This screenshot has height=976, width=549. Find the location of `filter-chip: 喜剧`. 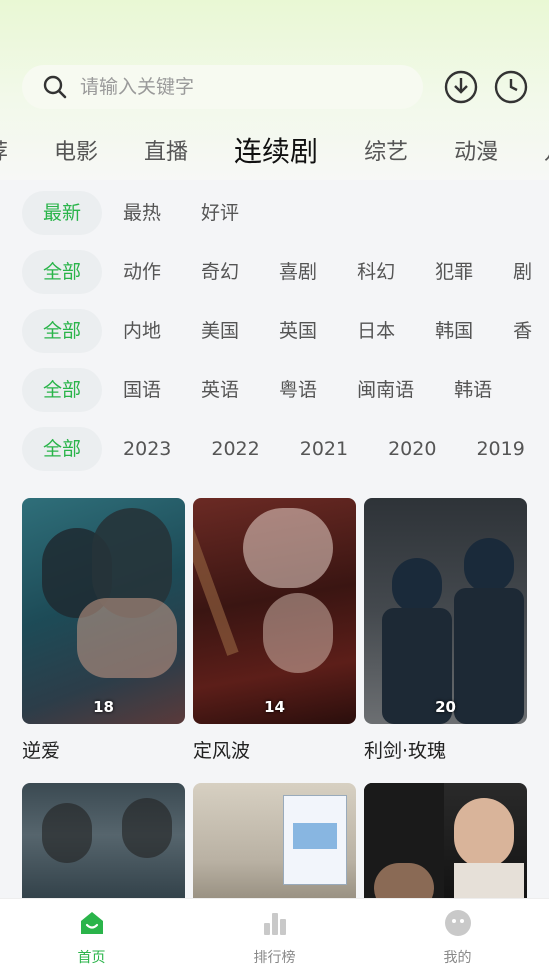

filter-chip: 喜剧 is located at coordinates (298, 272).